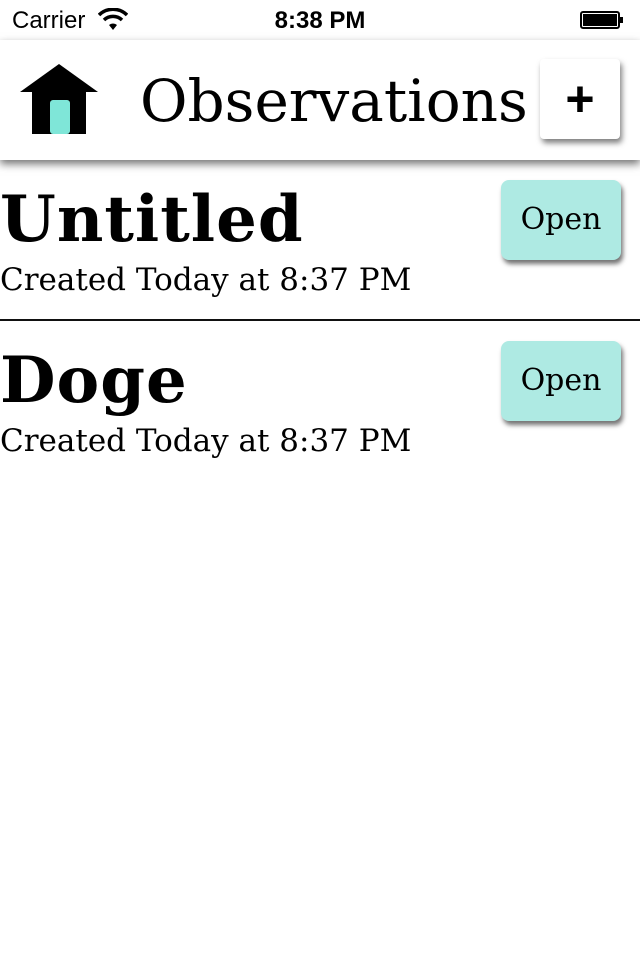 The image size is (640, 960). Describe the element at coordinates (601, 20) in the screenshot. I see `battery-icon` at that location.